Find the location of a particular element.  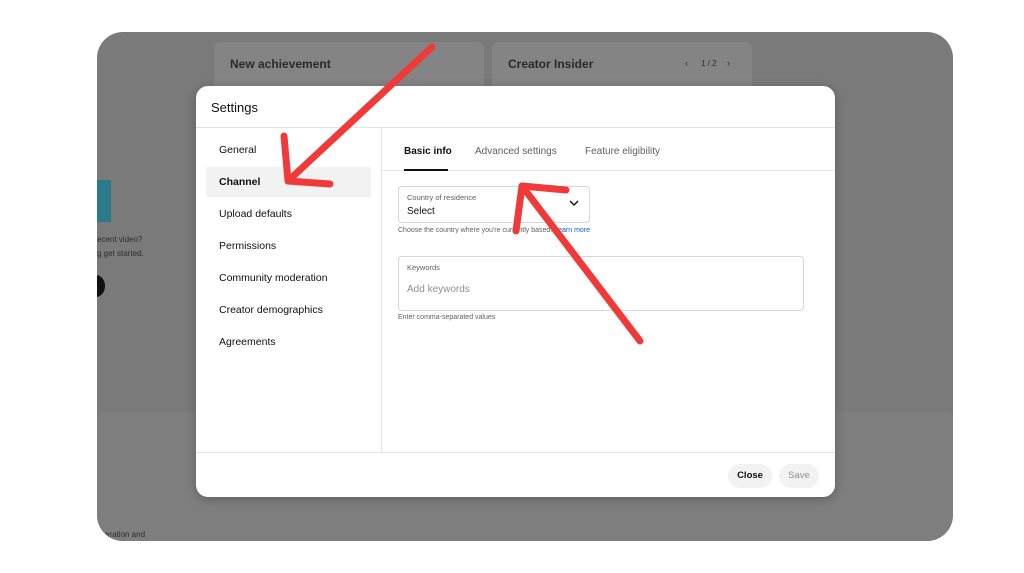

keywords-field: Keywords Add keywords is located at coordinates (601, 283).